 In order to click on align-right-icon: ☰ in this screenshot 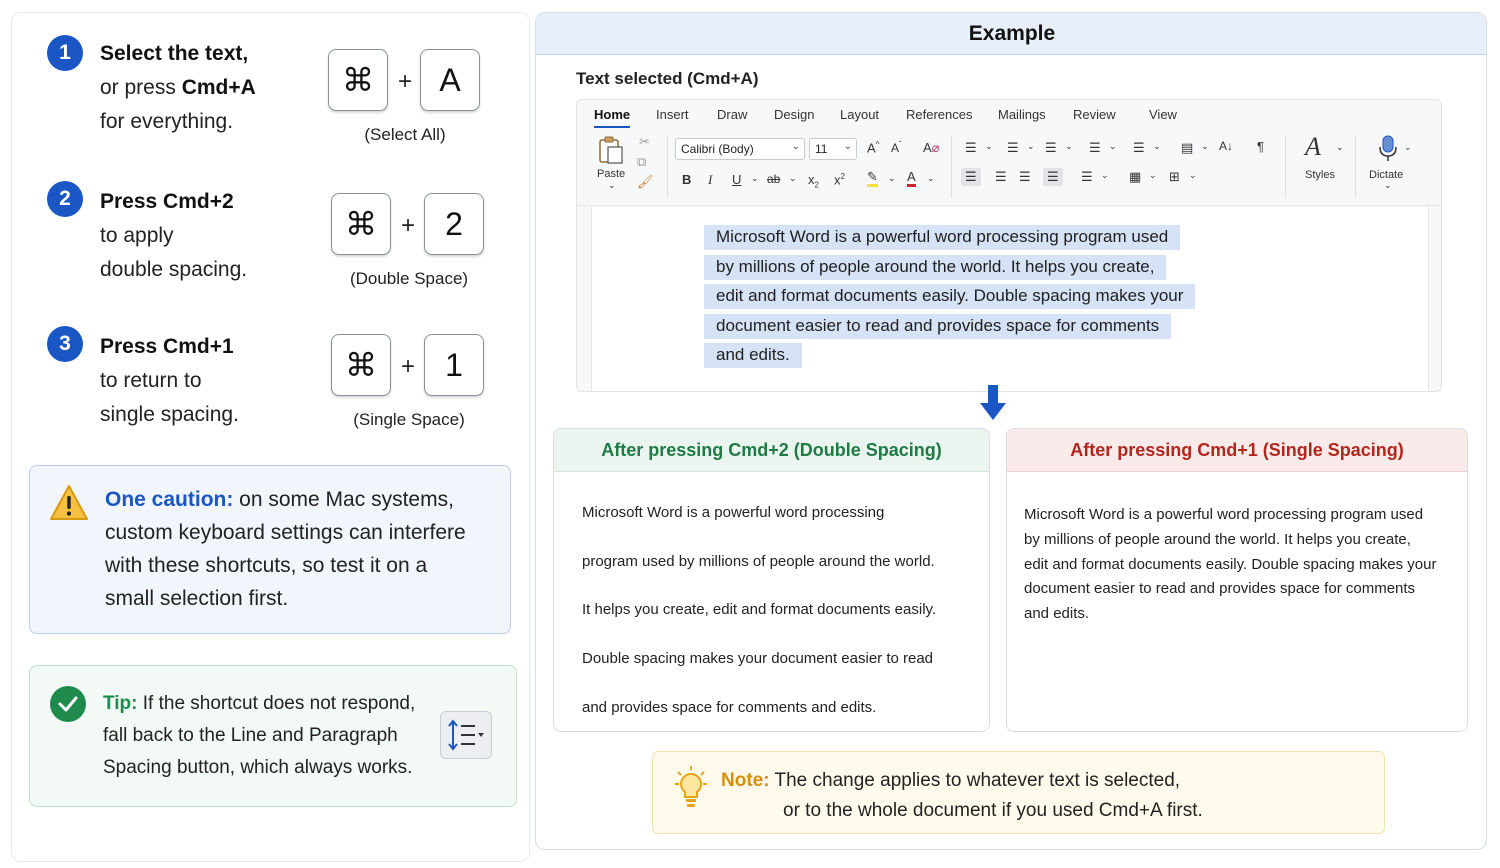, I will do `click(1025, 177)`.